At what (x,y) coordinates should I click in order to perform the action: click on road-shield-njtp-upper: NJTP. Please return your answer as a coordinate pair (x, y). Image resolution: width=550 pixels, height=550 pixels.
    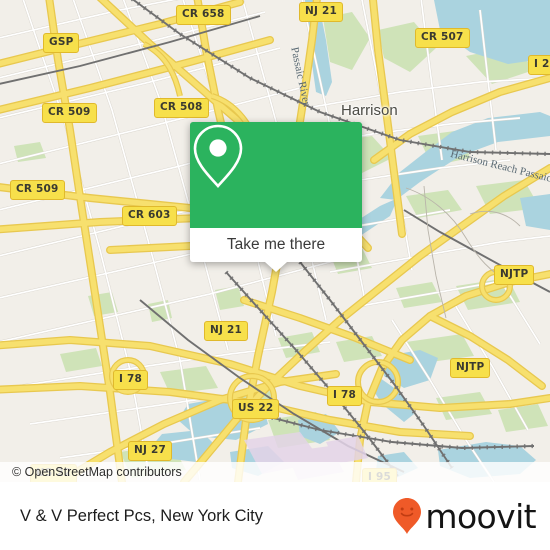
    Looking at the image, I should click on (514, 275).